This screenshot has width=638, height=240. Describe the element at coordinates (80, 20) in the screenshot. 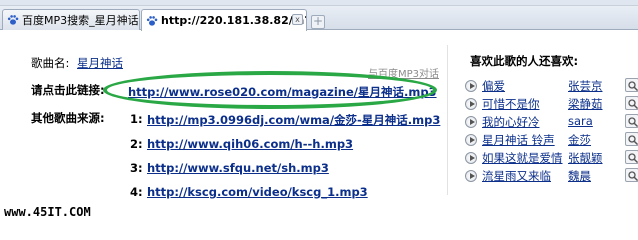

I see `tab-label: 百度MP3搜索_星月神话` at that location.